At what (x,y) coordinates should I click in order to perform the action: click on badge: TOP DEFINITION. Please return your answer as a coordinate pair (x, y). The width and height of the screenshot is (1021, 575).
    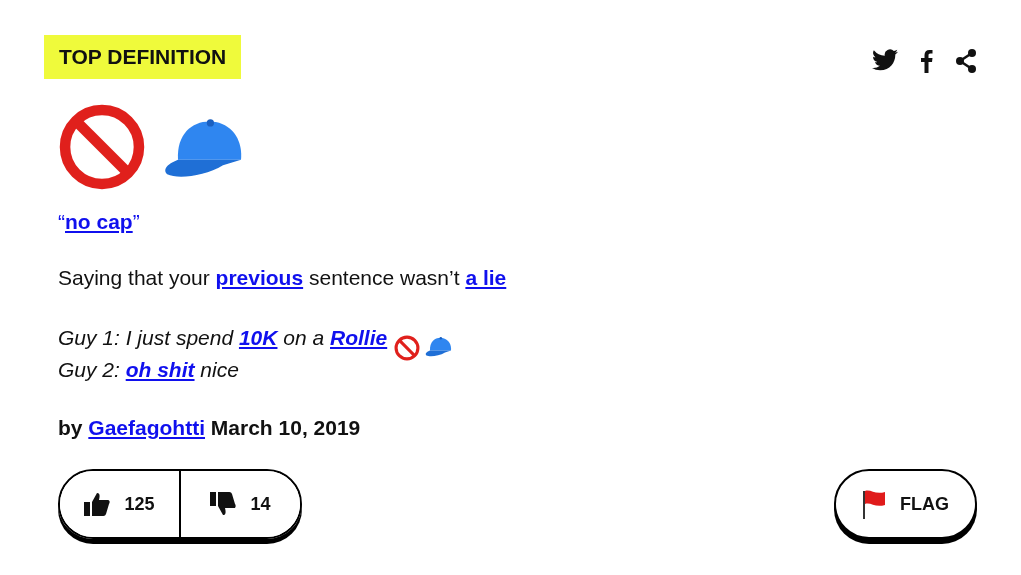
    Looking at the image, I should click on (143, 57).